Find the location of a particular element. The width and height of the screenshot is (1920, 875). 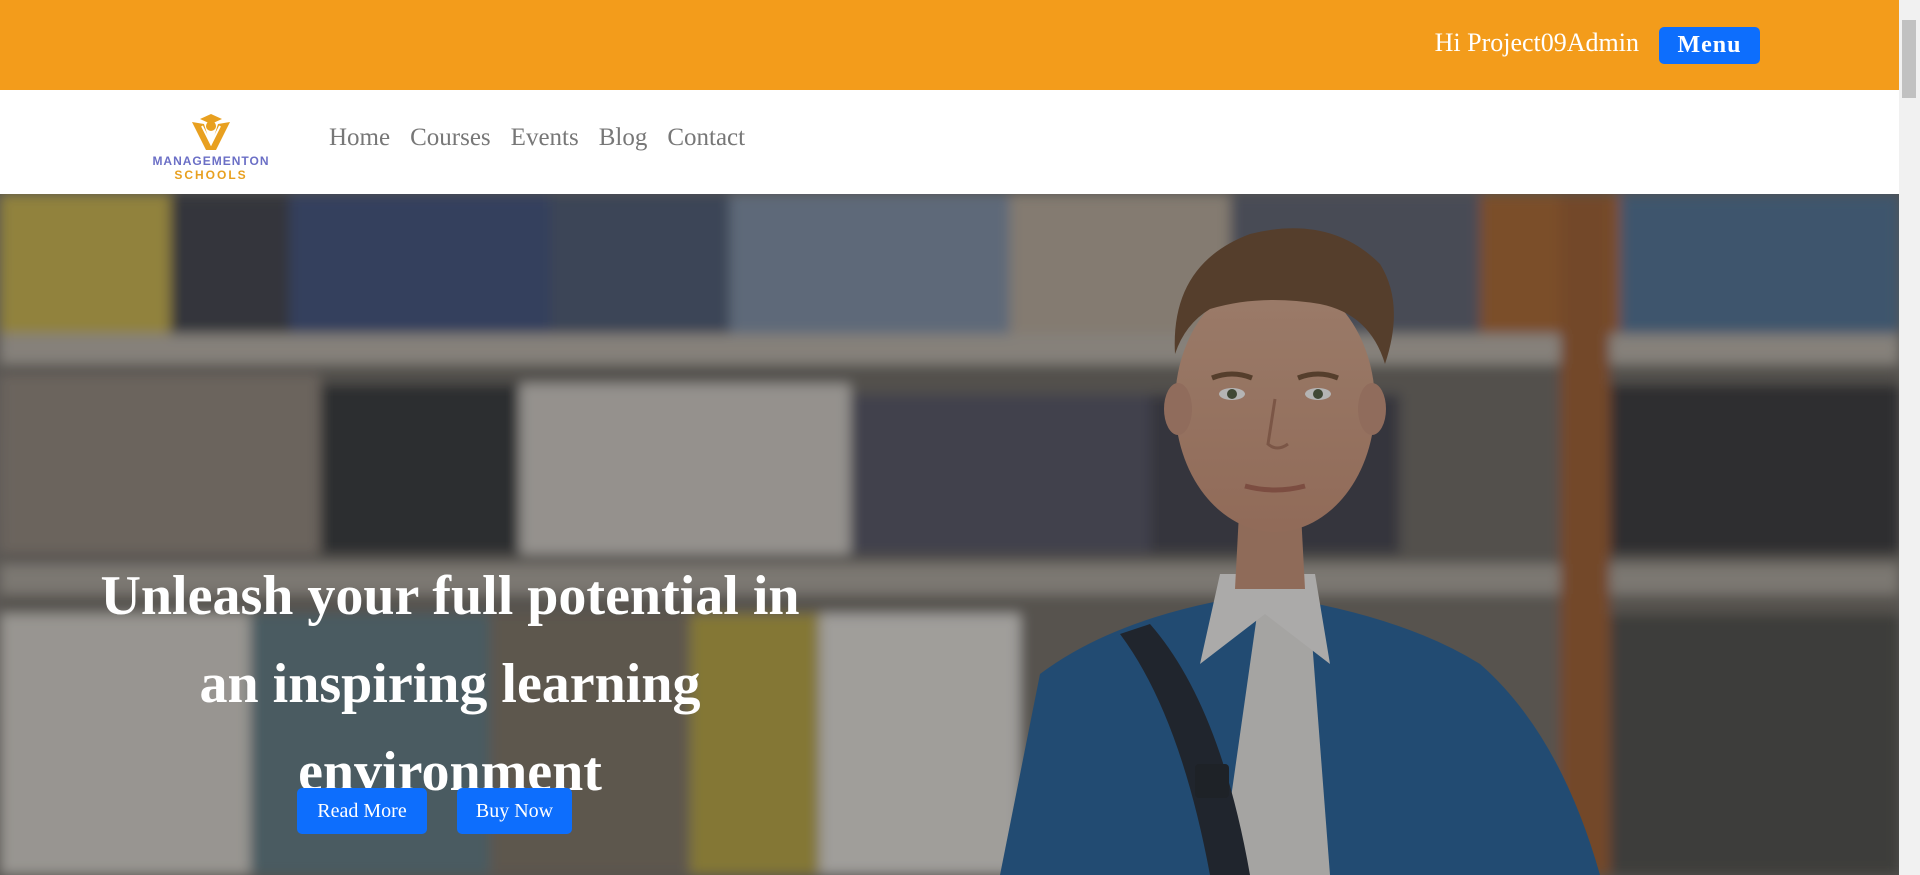

logo-text-secondary: SCHOOLS is located at coordinates (211, 175).